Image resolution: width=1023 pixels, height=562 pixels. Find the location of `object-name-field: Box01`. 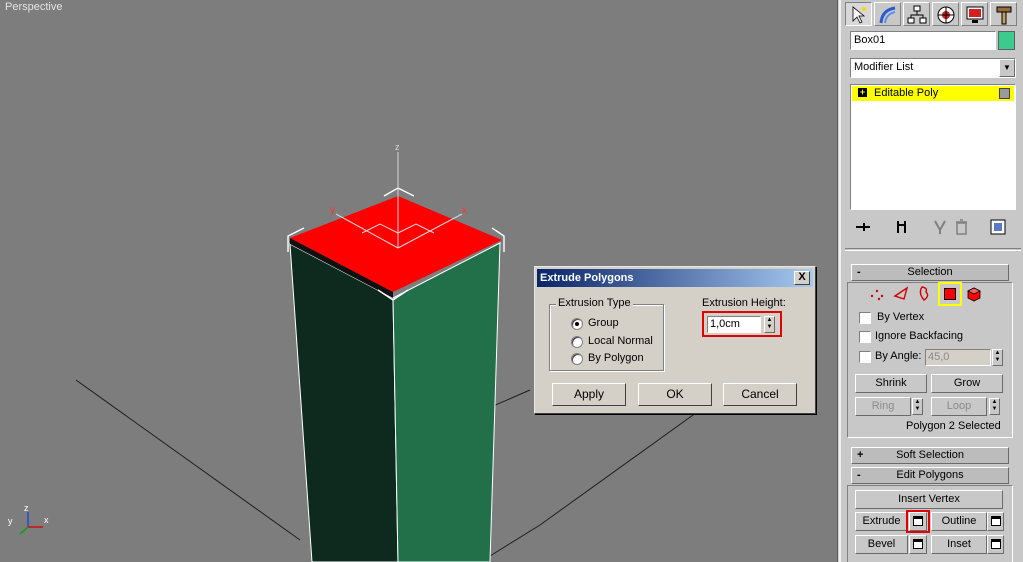

object-name-field: Box01 is located at coordinates (923, 40).